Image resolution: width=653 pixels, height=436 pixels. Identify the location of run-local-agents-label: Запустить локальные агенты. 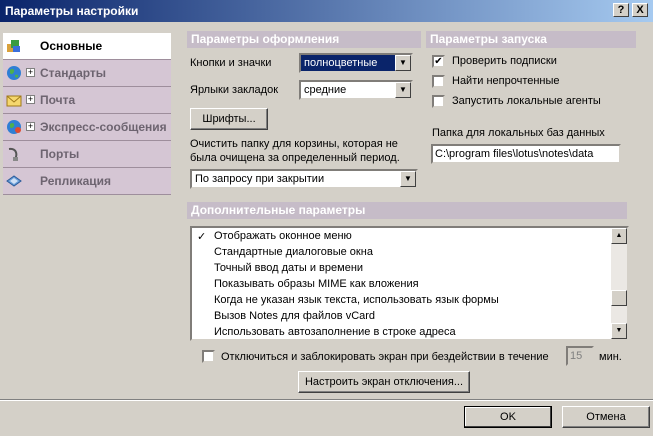
(526, 101).